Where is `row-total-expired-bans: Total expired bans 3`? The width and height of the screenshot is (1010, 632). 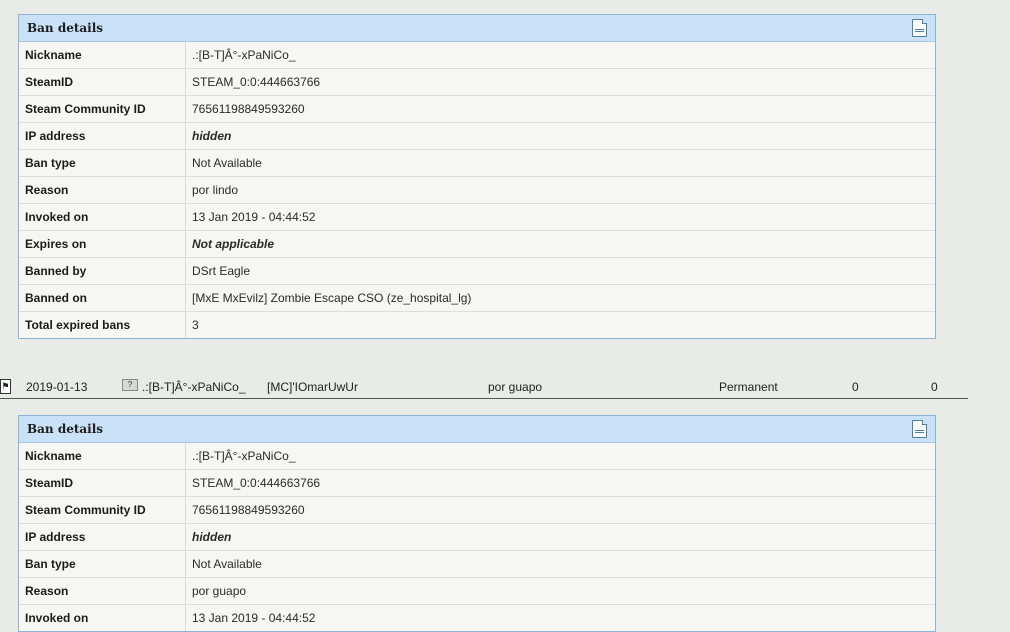 row-total-expired-bans: Total expired bans 3 is located at coordinates (477, 324).